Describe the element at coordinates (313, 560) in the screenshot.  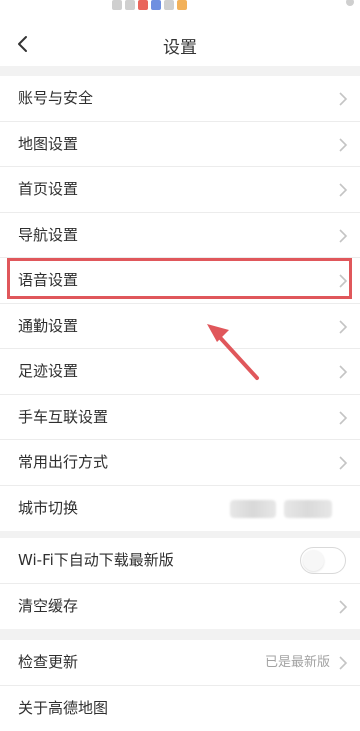
I see `toggle-knob` at that location.